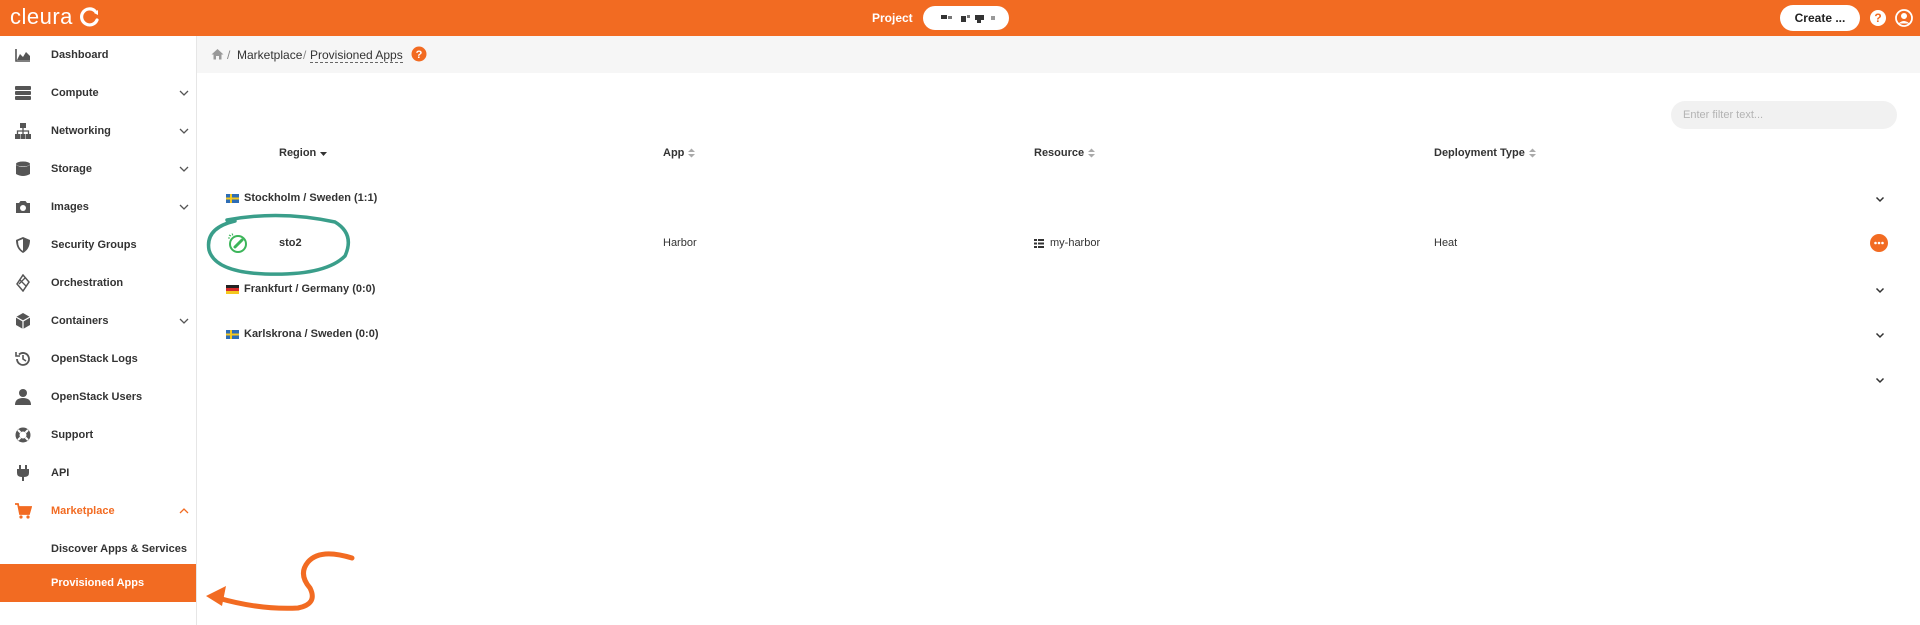 This screenshot has width=1920, height=625. Describe the element at coordinates (94, 359) in the screenshot. I see `sidebar-item-label: OpenStack Logs` at that location.